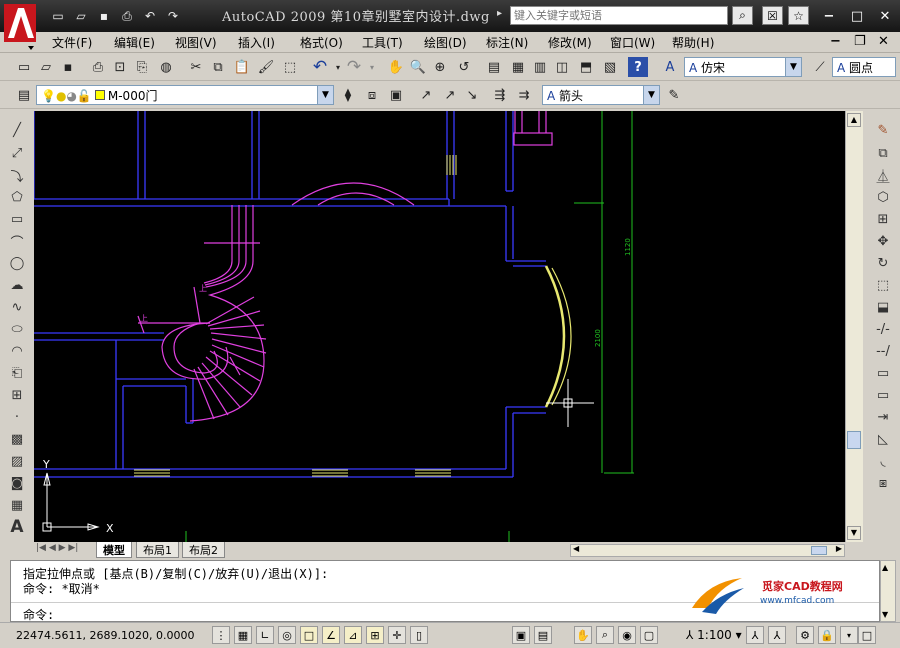 The width and height of the screenshot is (900, 648). Describe the element at coordinates (372, 95) in the screenshot. I see `layer-previous-icon: ⧈` at that location.